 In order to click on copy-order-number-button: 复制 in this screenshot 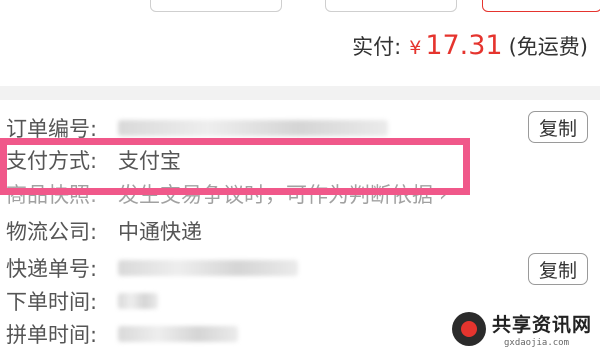, I will do `click(558, 127)`.